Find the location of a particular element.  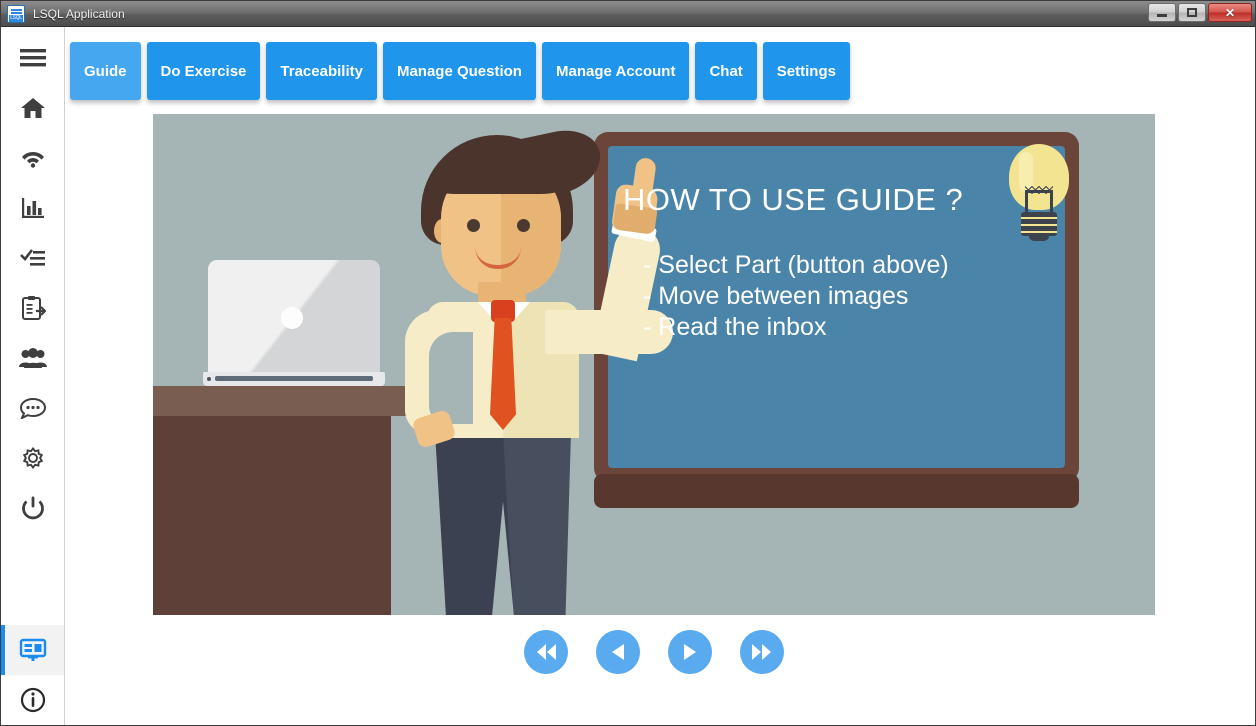

laptop-indicator is located at coordinates (209, 379).